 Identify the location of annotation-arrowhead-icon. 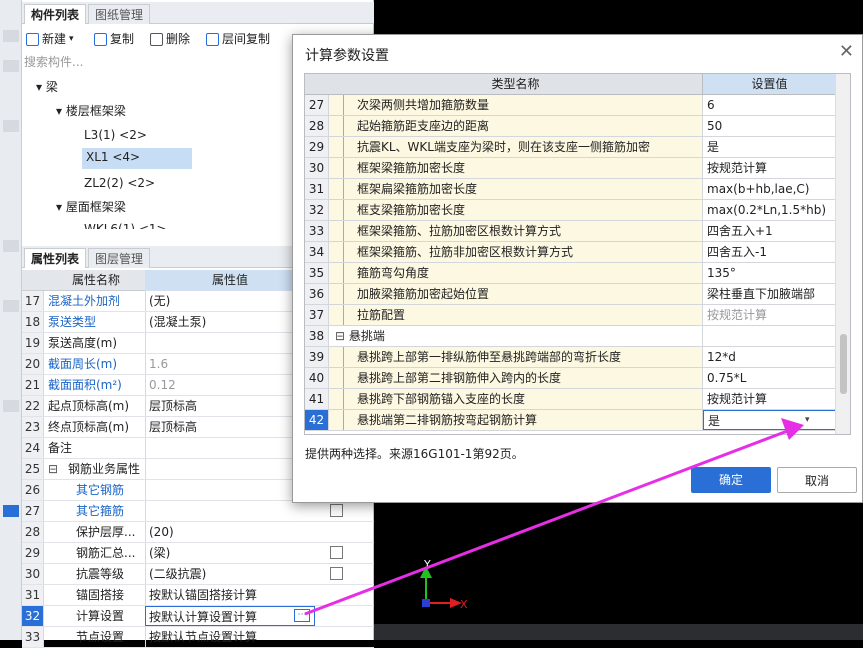
(792, 429).